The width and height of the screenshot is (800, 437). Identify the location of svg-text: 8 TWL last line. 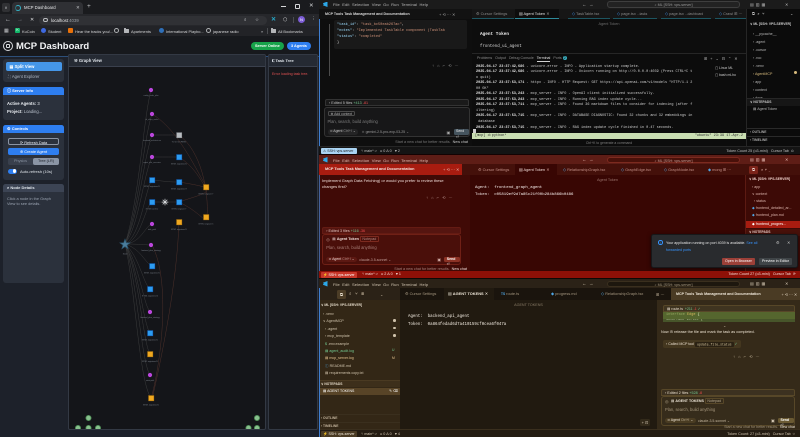
(152, 209).